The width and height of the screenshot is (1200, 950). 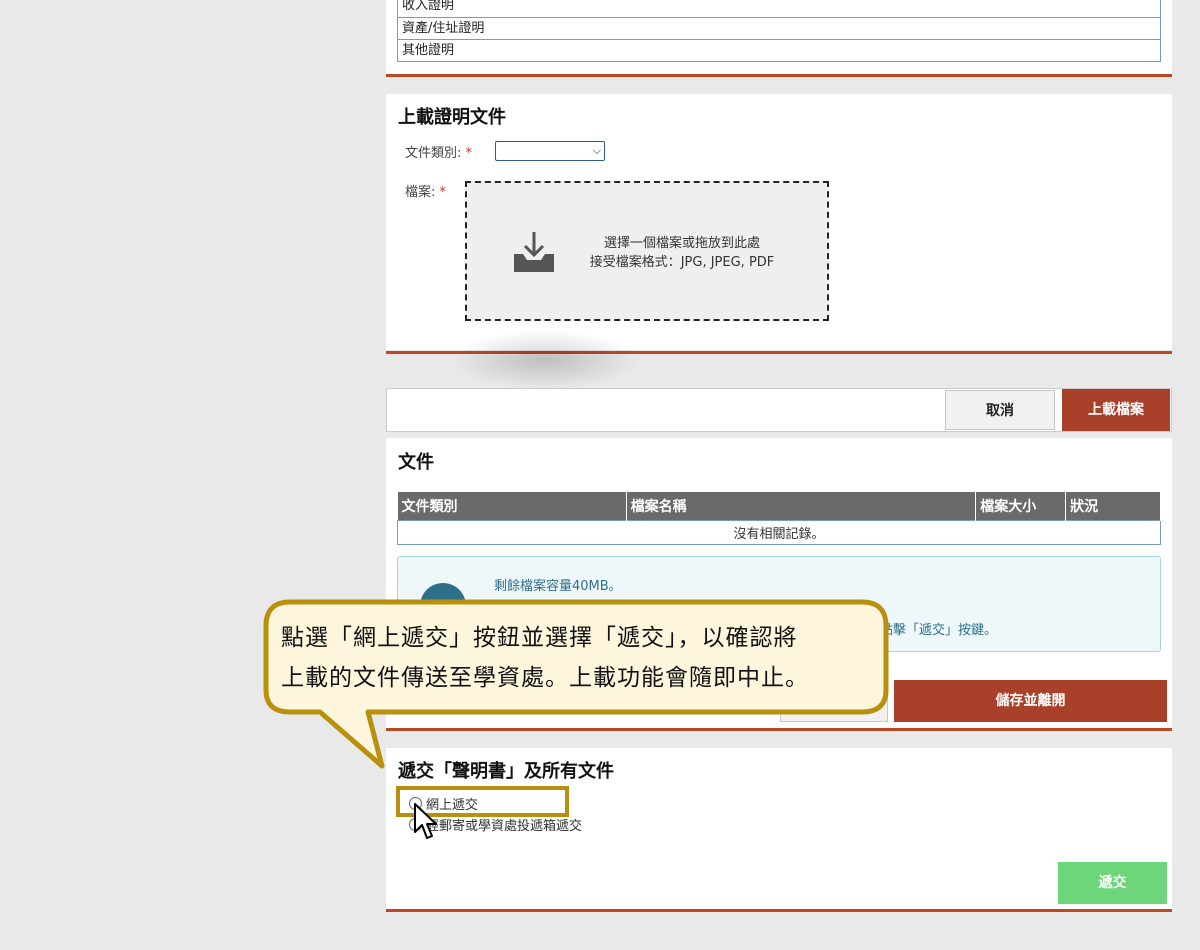 I want to click on column-header-file-name: 檔案名稱, so click(x=801, y=506).